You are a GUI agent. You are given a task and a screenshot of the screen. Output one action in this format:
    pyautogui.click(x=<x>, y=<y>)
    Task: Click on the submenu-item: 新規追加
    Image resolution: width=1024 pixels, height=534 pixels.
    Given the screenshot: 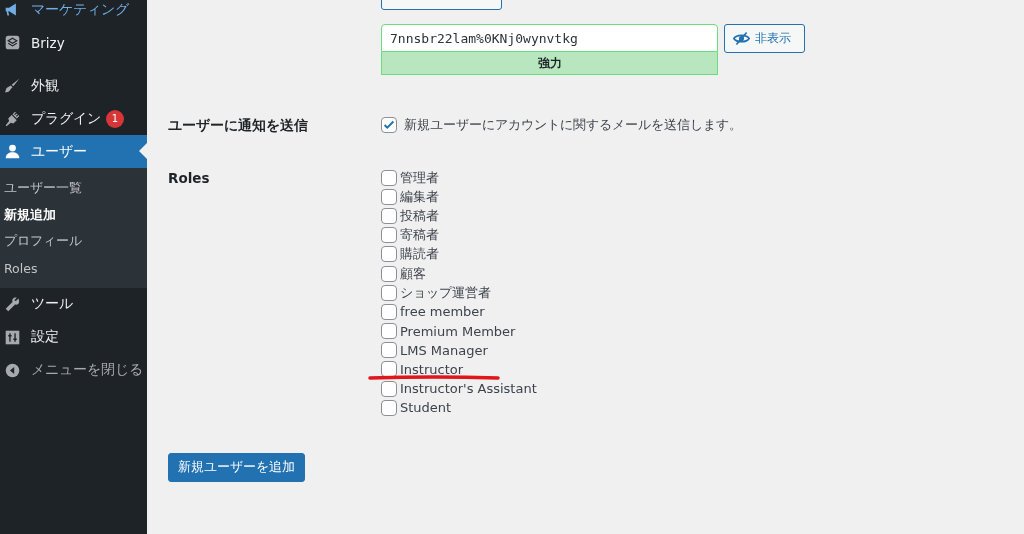 What is the action you would take?
    pyautogui.click(x=73, y=215)
    